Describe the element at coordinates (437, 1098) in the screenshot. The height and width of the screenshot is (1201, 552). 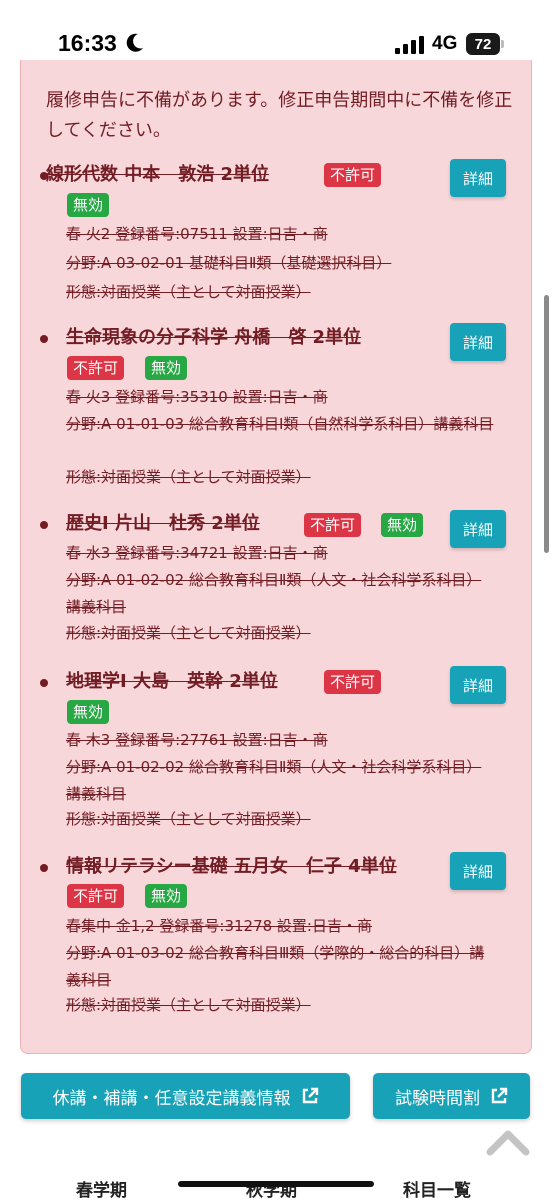
I see `exam-schedule-label: 試験時間割` at that location.